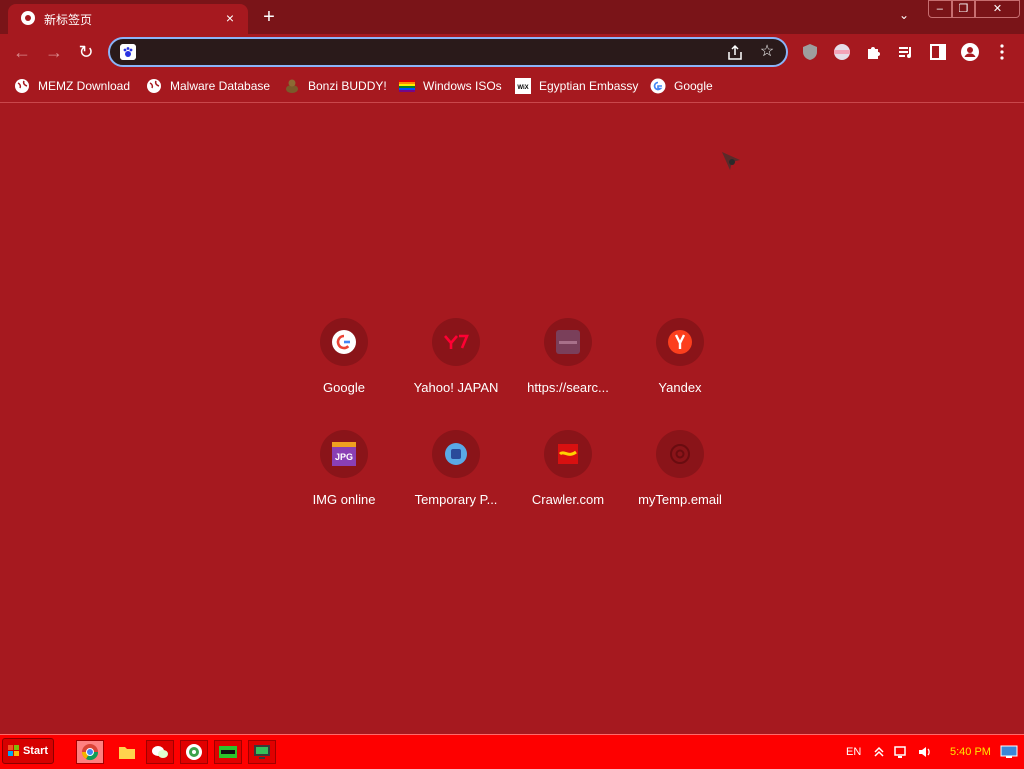 Image resolution: width=1024 pixels, height=769 pixels. What do you see at coordinates (997, 9) in the screenshot?
I see `close-window-button: ✕` at bounding box center [997, 9].